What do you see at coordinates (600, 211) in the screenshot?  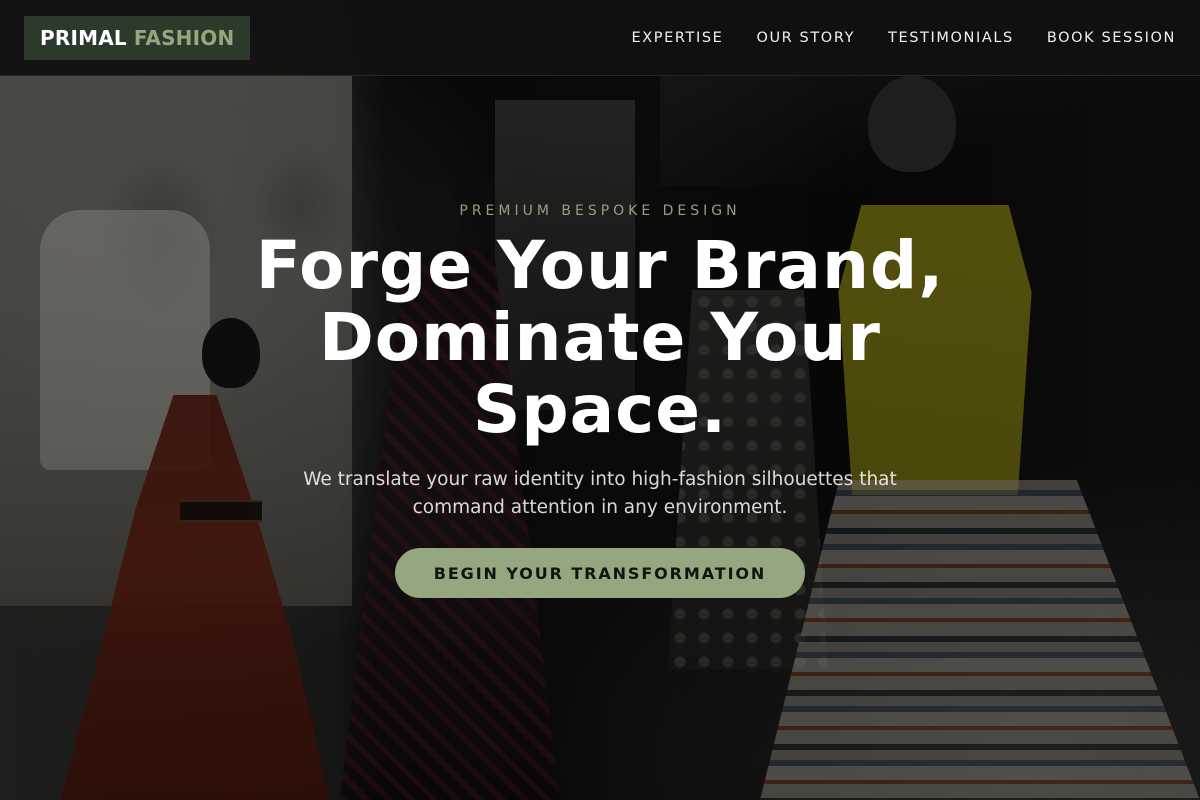 I see `hero-eyebrow: PREMIUM BESPOKE DESIGN` at bounding box center [600, 211].